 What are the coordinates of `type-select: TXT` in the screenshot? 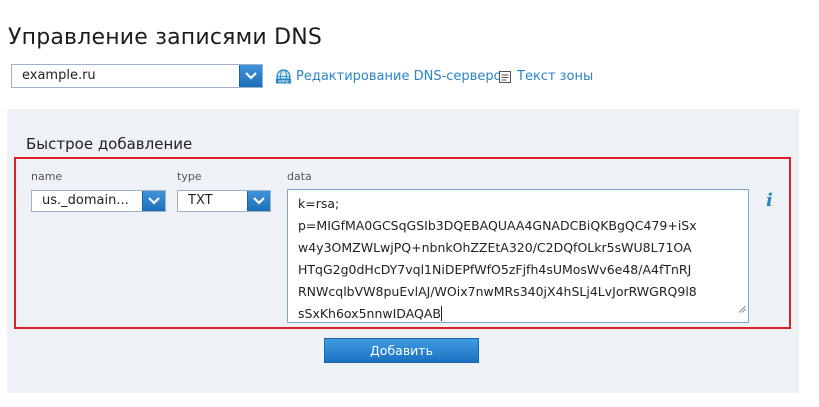 It's located at (224, 201).